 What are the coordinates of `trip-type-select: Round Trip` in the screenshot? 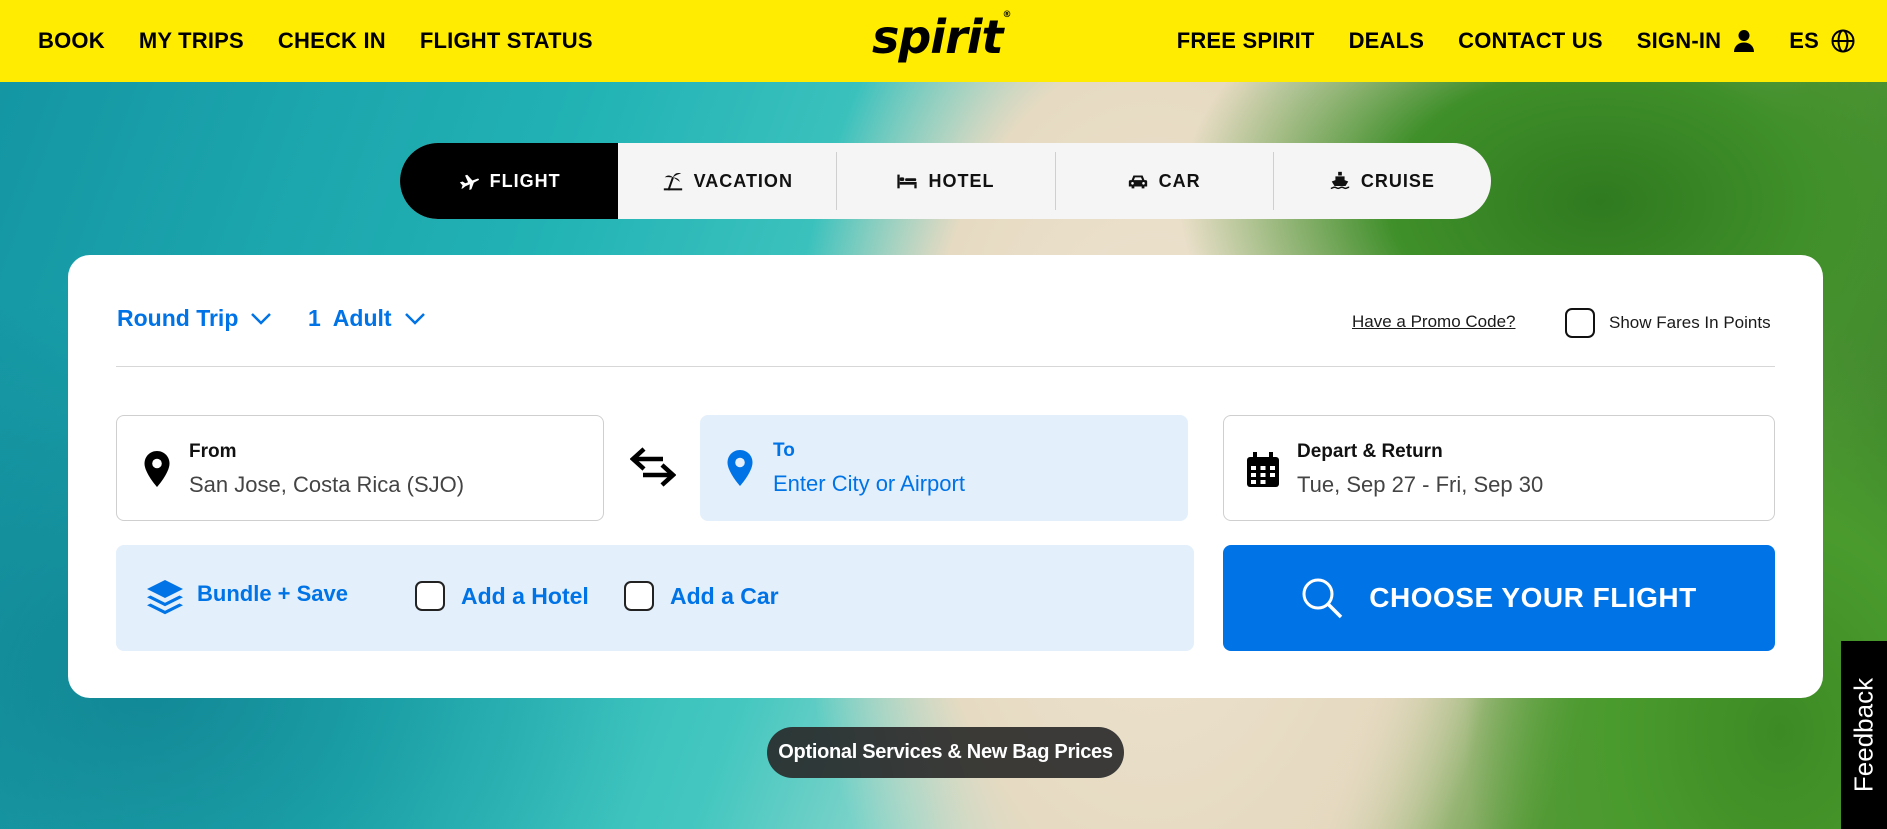 It's located at (194, 318).